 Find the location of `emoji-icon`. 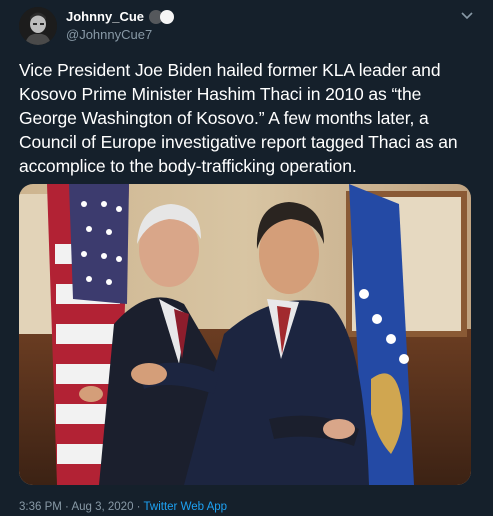

emoji-icon is located at coordinates (162, 16).